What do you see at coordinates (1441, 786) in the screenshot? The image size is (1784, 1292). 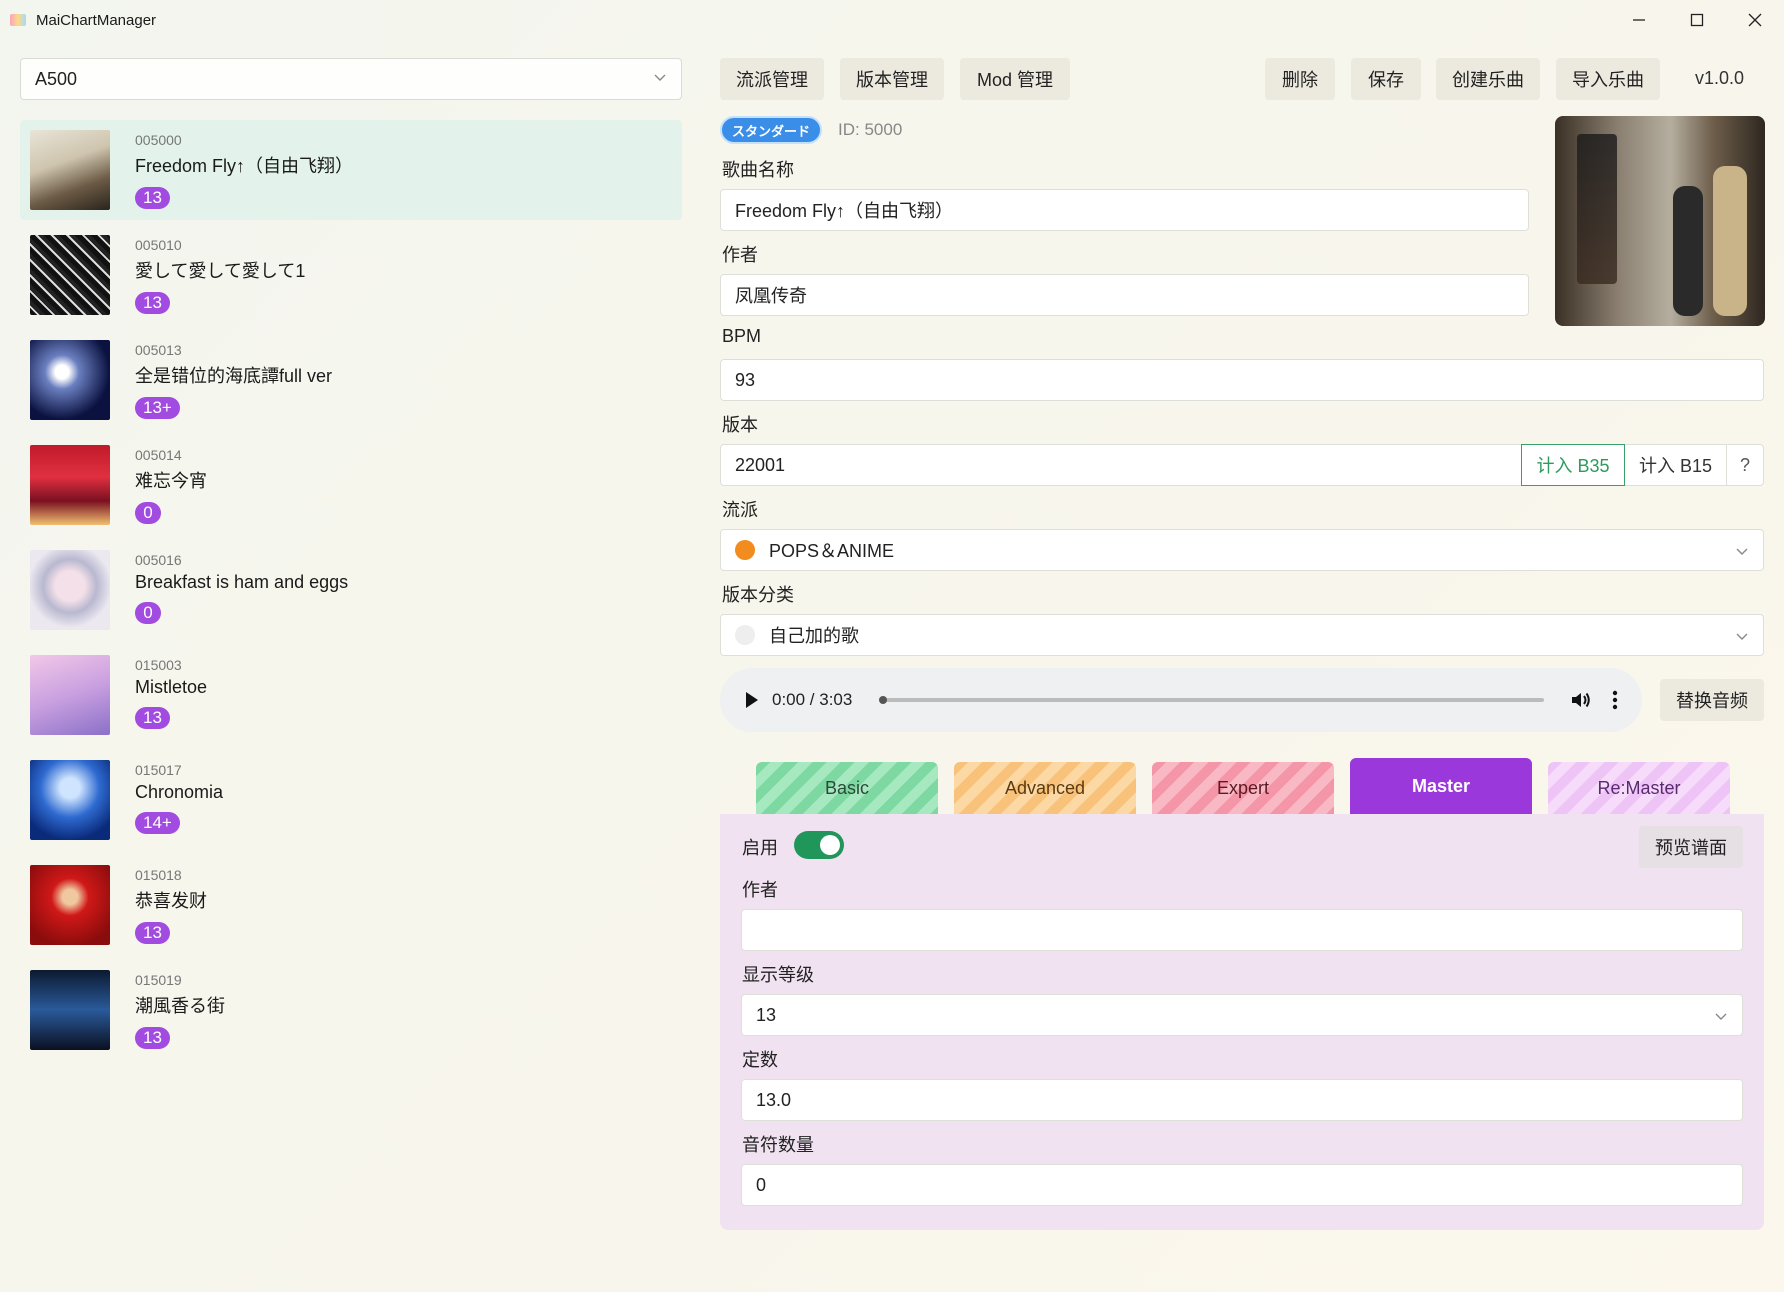 I see `tab-master: Master` at bounding box center [1441, 786].